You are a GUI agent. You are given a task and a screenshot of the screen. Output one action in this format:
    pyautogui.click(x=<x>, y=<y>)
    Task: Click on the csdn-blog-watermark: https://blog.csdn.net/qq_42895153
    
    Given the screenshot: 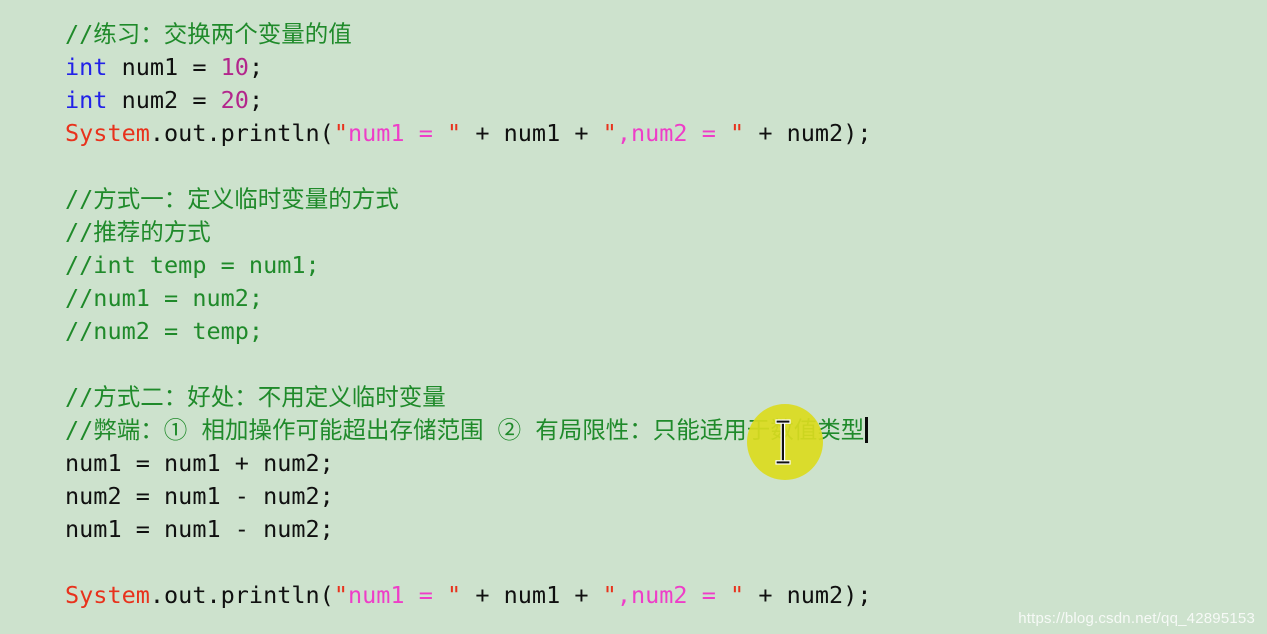 What is the action you would take?
    pyautogui.click(x=1136, y=618)
    